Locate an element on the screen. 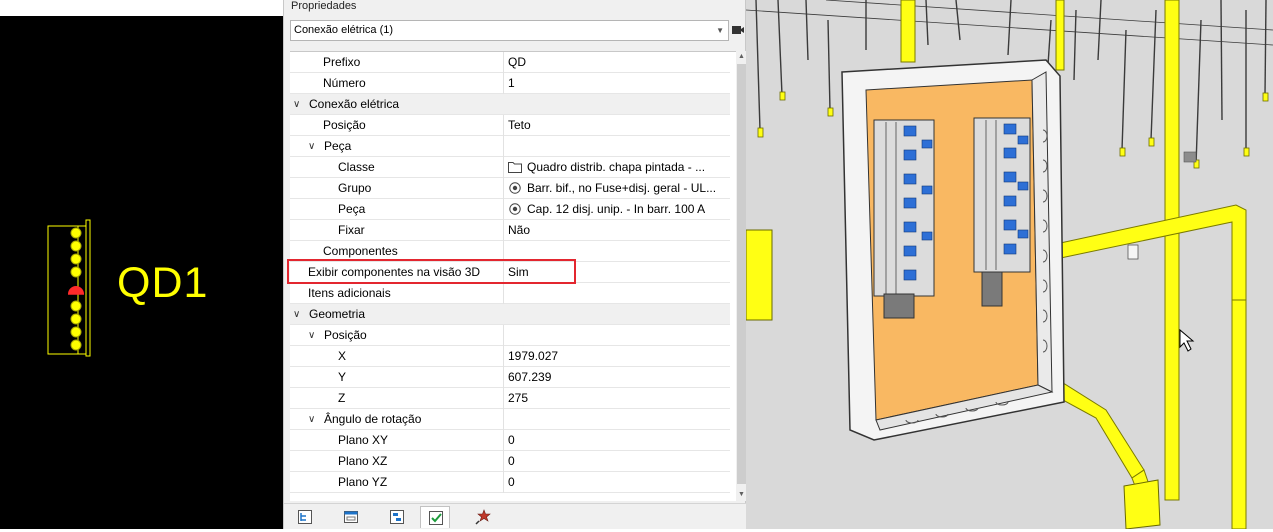 Image resolution: width=1273 pixels, height=532 pixels. property-value: Cap. 12 disj. unip. - In barr. 100 A is located at coordinates (616, 209).